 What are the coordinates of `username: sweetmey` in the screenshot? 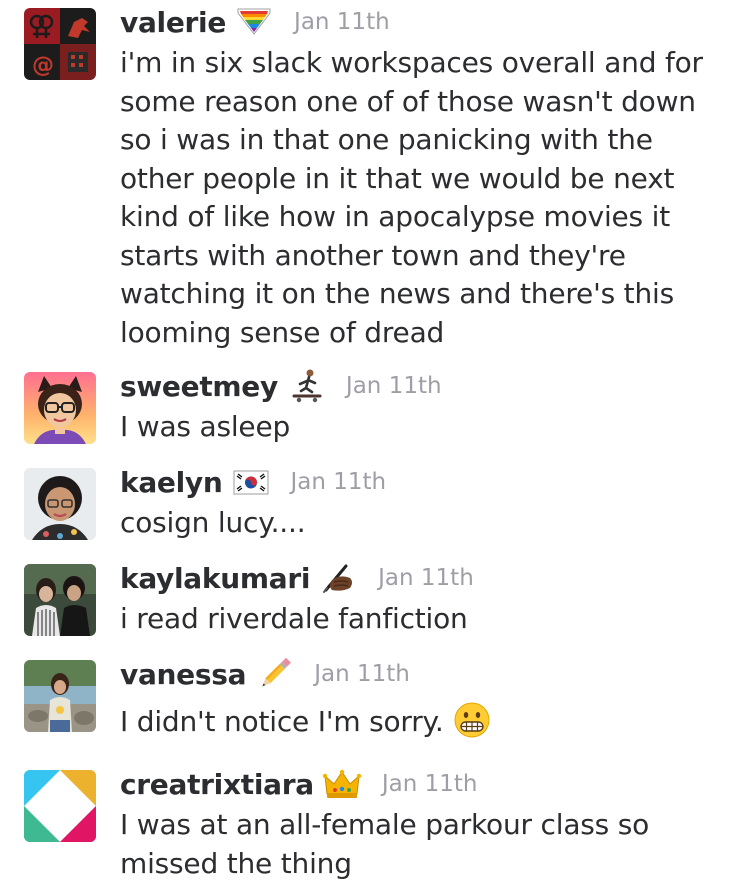 It's located at (199, 386).